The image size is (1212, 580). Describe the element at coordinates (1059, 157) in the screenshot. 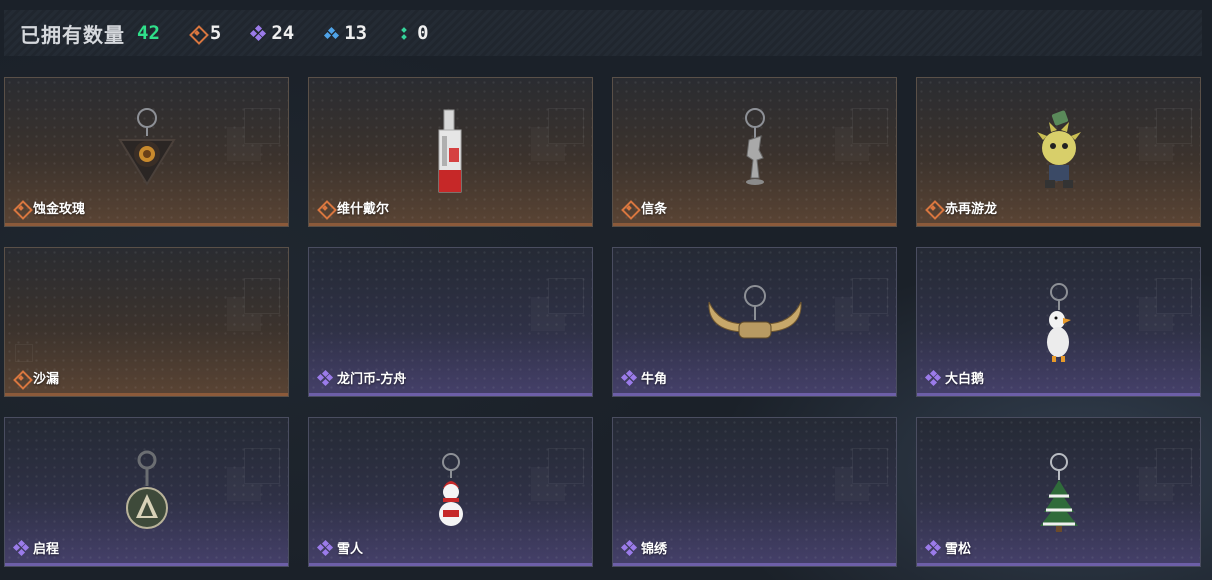

I see `yellow-dragon-charm-image` at that location.